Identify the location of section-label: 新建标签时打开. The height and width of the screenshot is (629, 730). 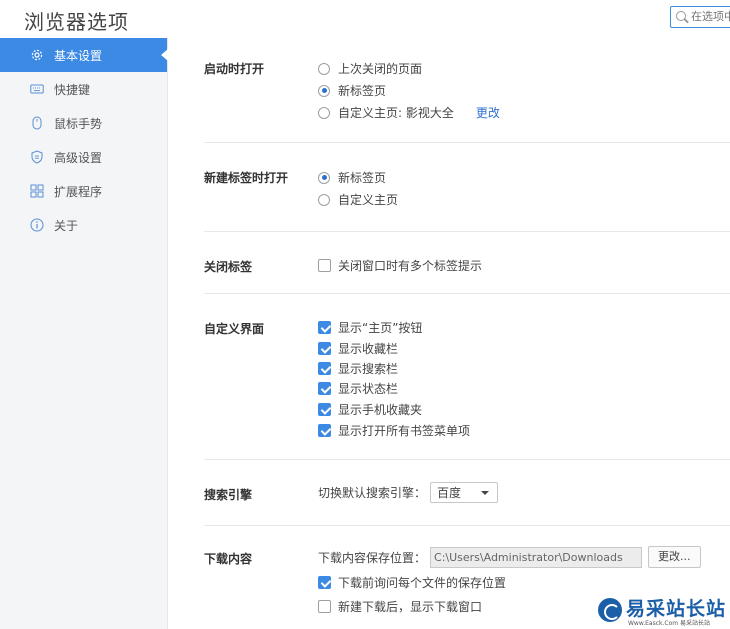
(246, 178).